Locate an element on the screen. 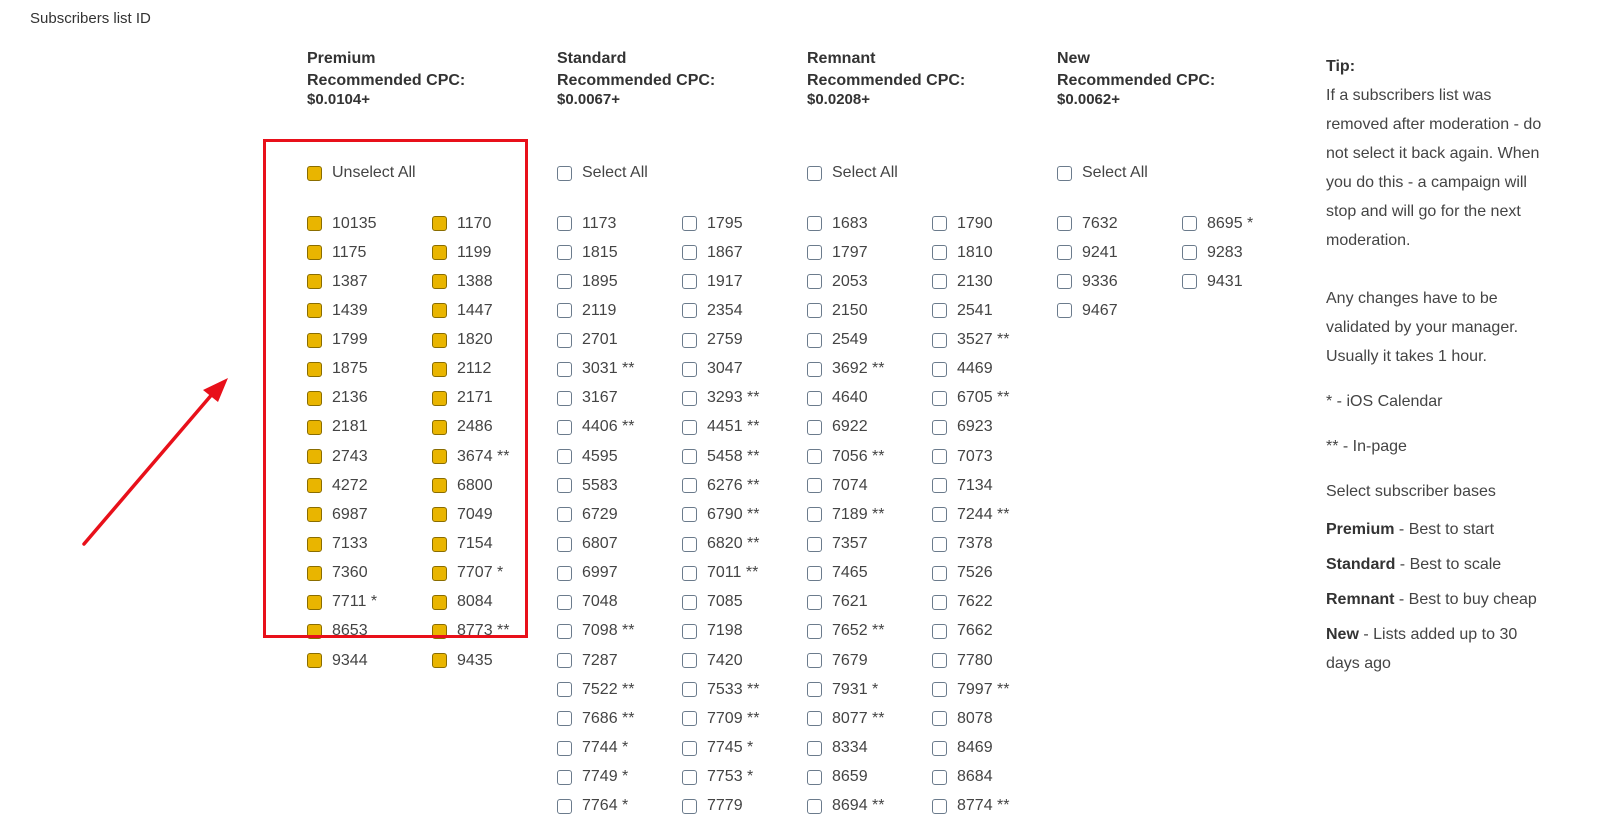  list-item: 6807 is located at coordinates (619, 544).